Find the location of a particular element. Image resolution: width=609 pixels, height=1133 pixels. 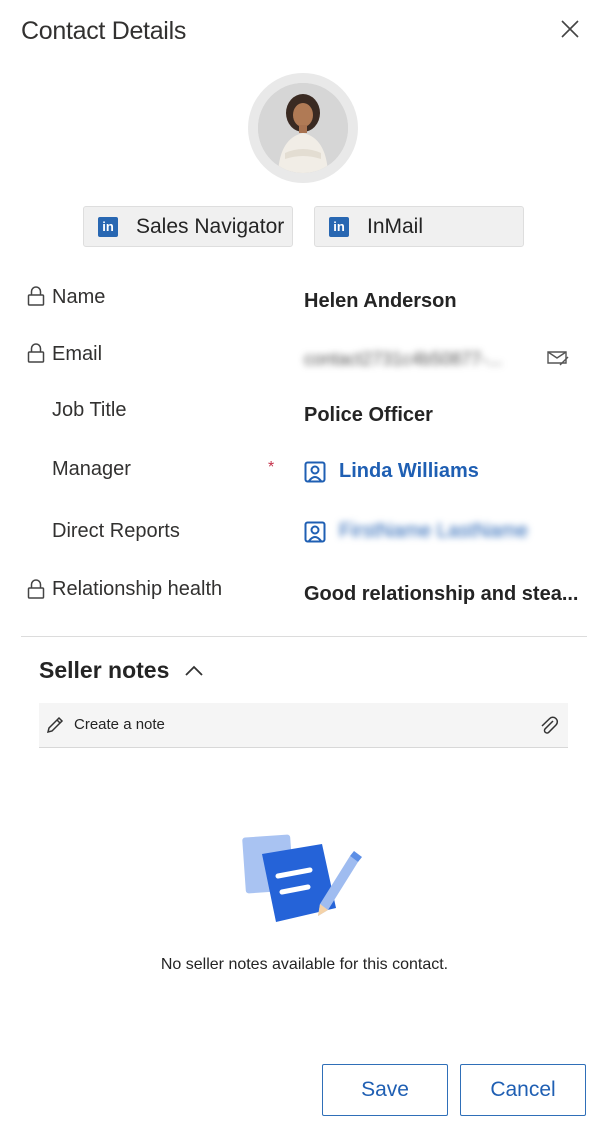

inmail-button: in InMail is located at coordinates (419, 226).